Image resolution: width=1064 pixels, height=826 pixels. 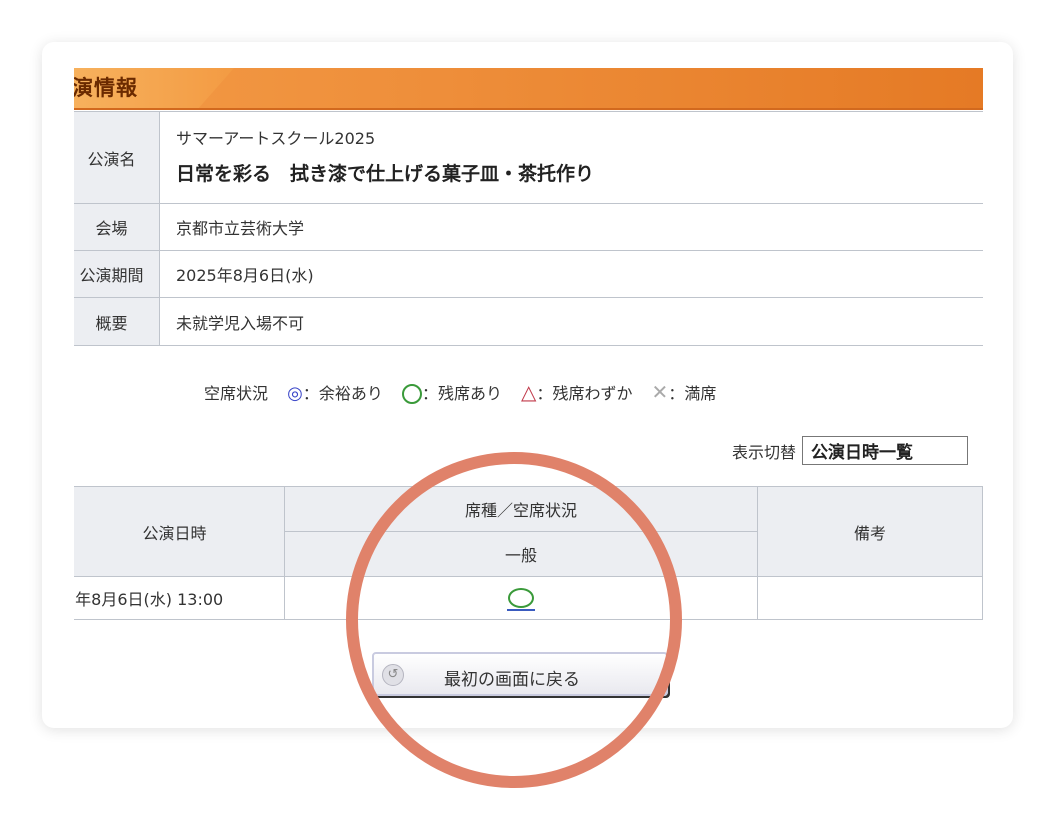 I want to click on section-header: 演情報, so click(x=528, y=89).